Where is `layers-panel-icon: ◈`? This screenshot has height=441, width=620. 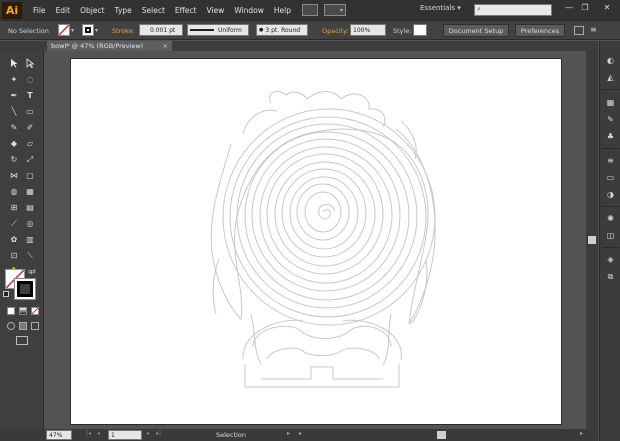 layers-panel-icon: ◈ is located at coordinates (610, 259).